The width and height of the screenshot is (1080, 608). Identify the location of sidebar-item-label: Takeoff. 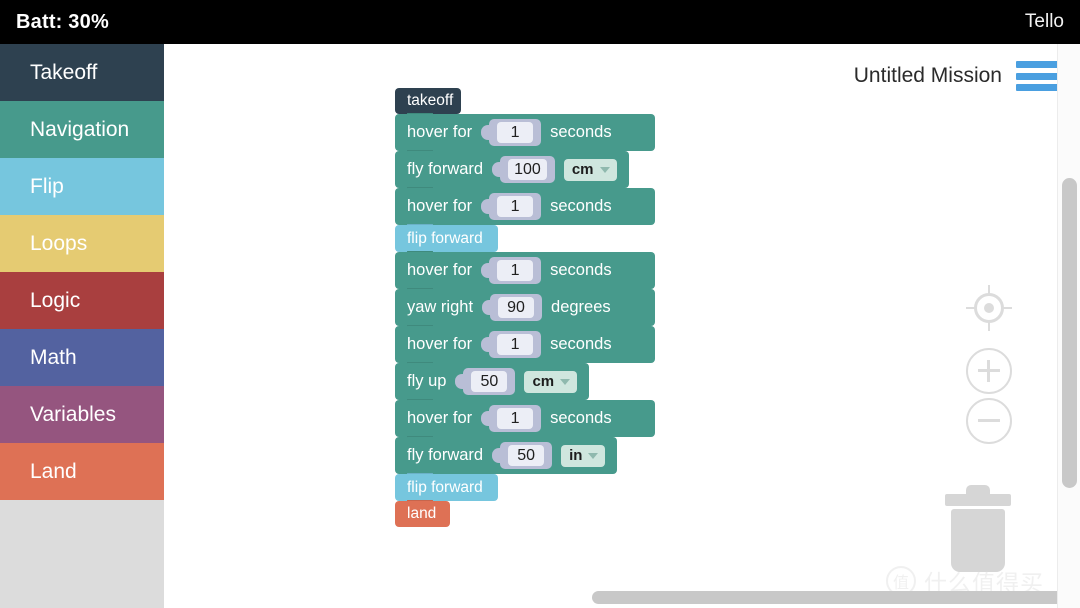
(64, 72).